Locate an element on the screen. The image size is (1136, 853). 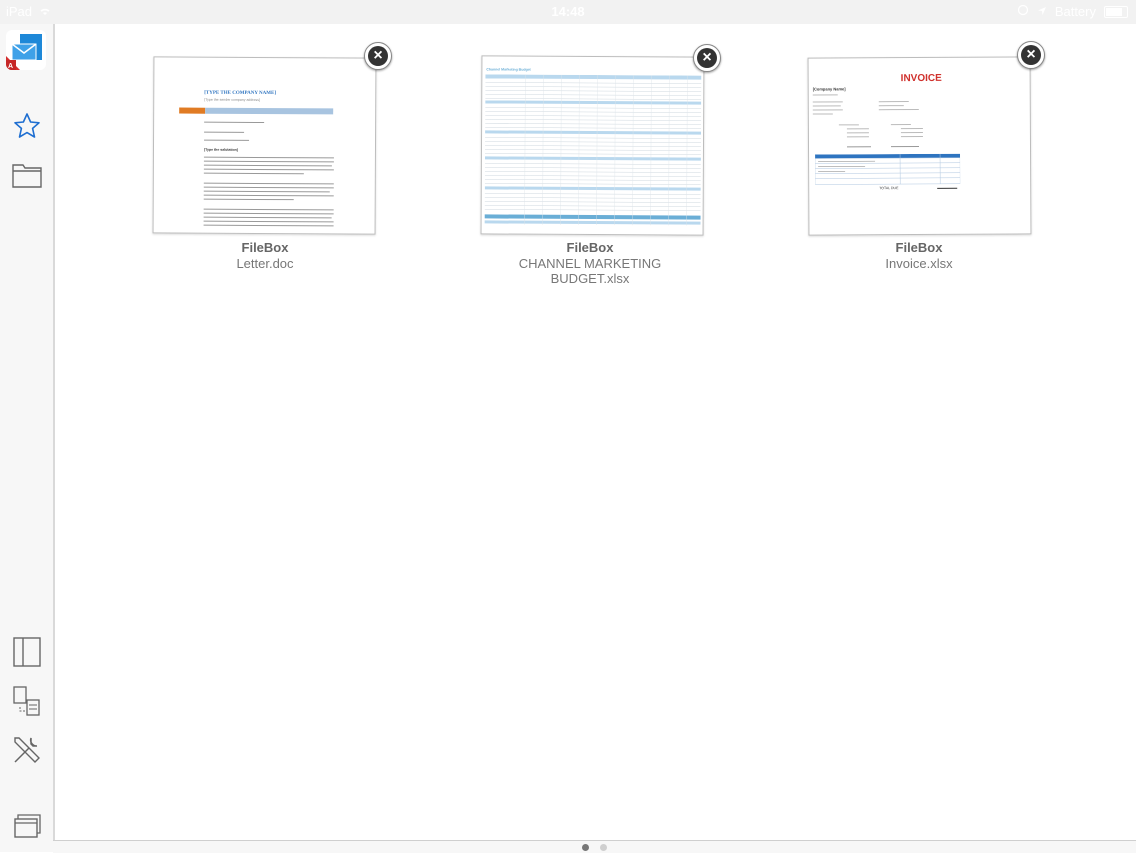
document-name: Invoice.xlsx is located at coordinates (919, 263).